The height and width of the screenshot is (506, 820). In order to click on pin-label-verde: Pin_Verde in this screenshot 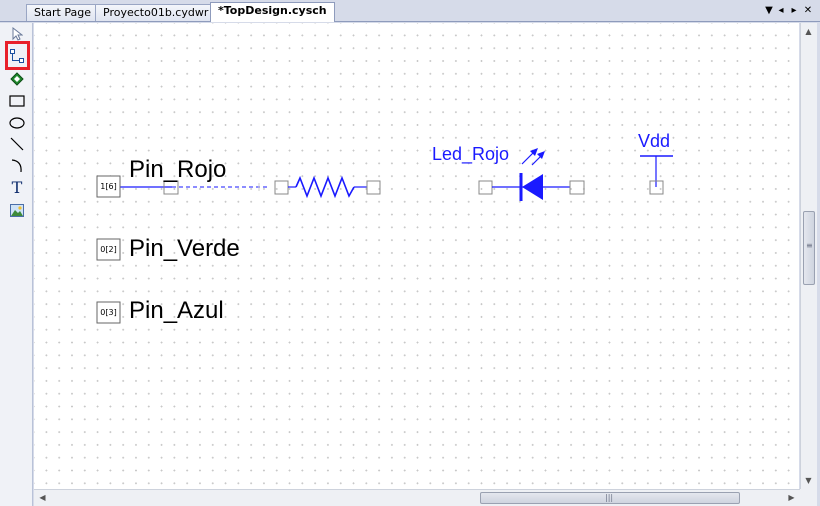, I will do `click(184, 249)`.